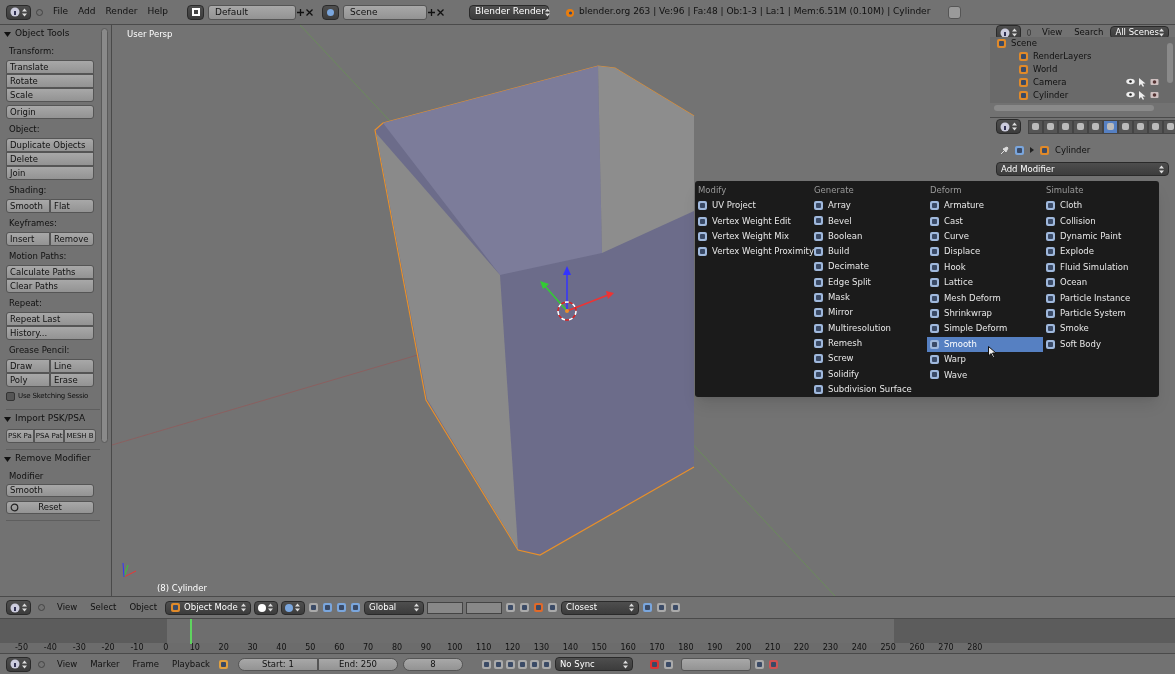  Describe the element at coordinates (50, 112) in the screenshot. I see `tool-button: Origin` at that location.